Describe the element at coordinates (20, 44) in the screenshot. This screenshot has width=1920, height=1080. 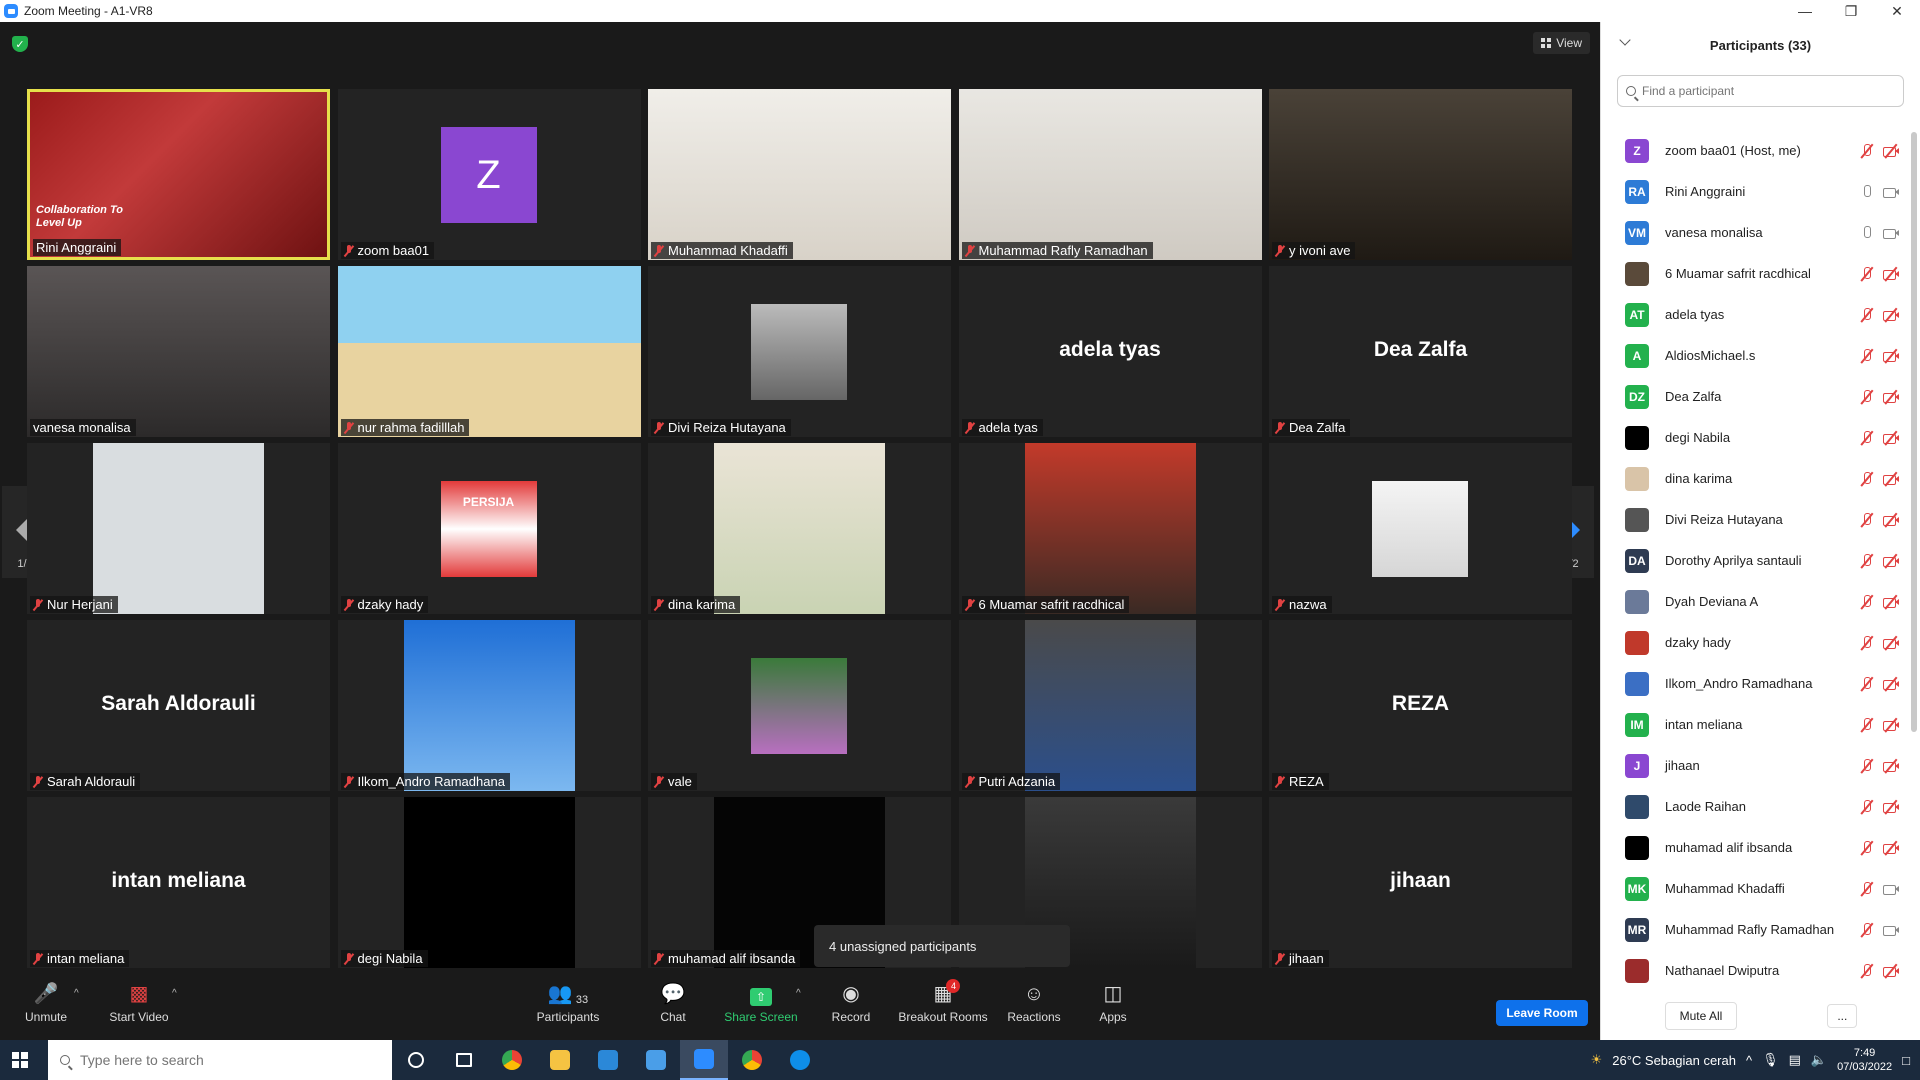
I see `security-shield-icon: ✓` at that location.